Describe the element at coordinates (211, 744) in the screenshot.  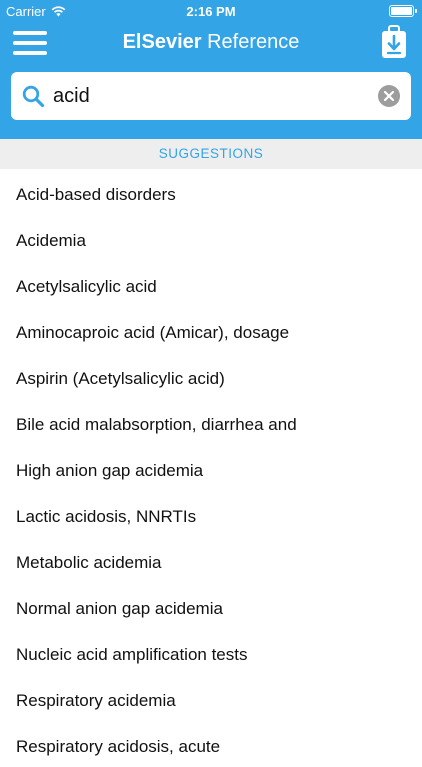
I see `list-item: Respiratory acidosis, acute` at that location.